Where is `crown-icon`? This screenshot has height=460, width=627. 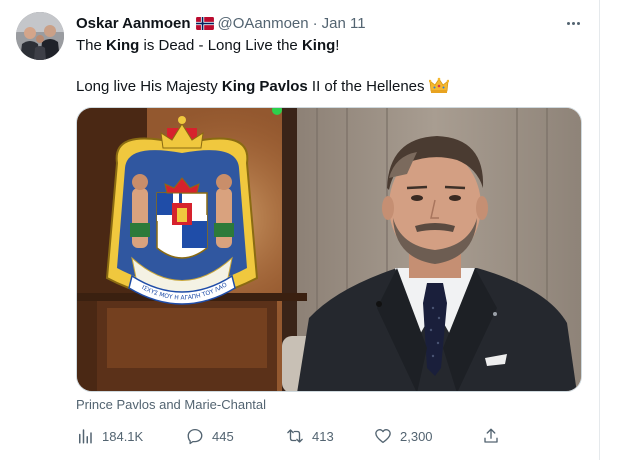 crown-icon is located at coordinates (438, 85).